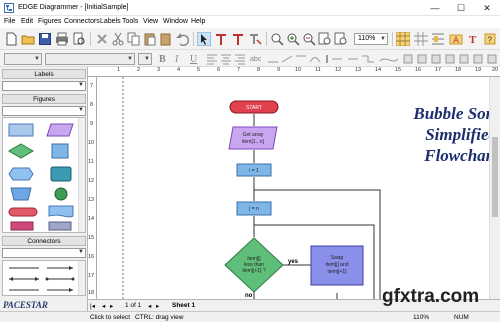  What do you see at coordinates (162, 59) in the screenshot?
I see `bold-button: B` at bounding box center [162, 59].